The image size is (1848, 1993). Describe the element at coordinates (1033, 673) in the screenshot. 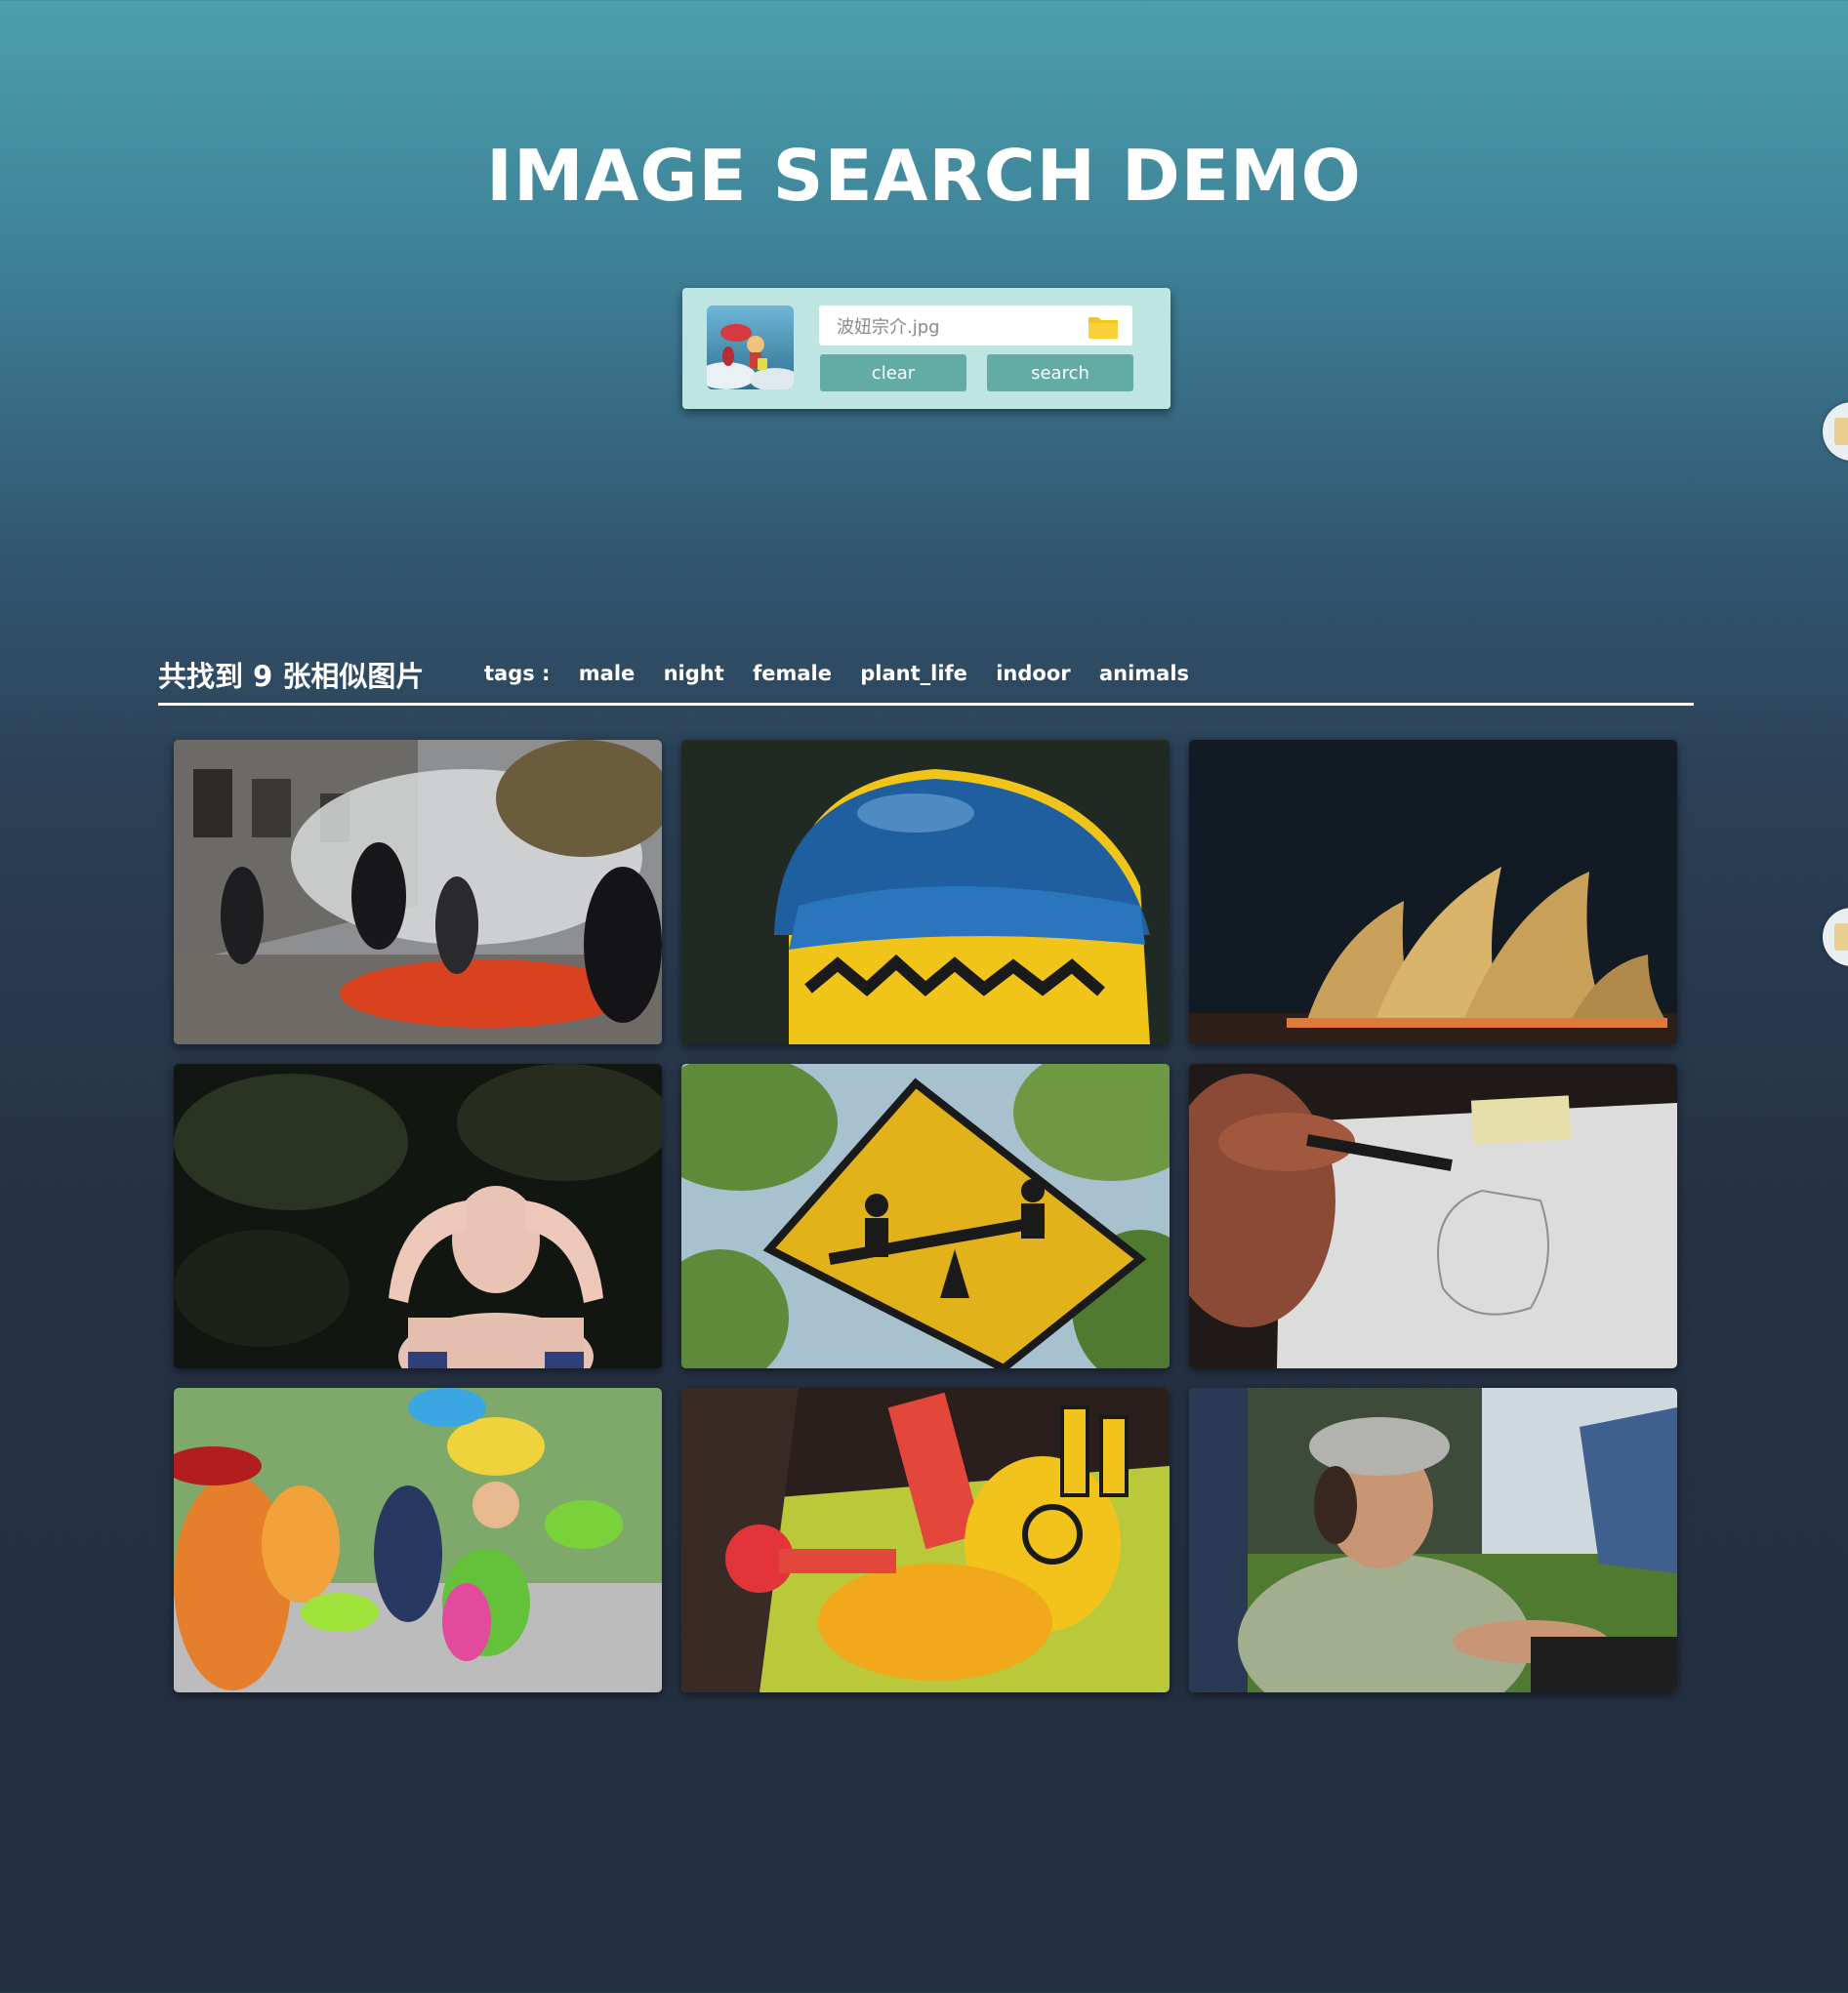

I see `tag-indoor: indoor` at that location.